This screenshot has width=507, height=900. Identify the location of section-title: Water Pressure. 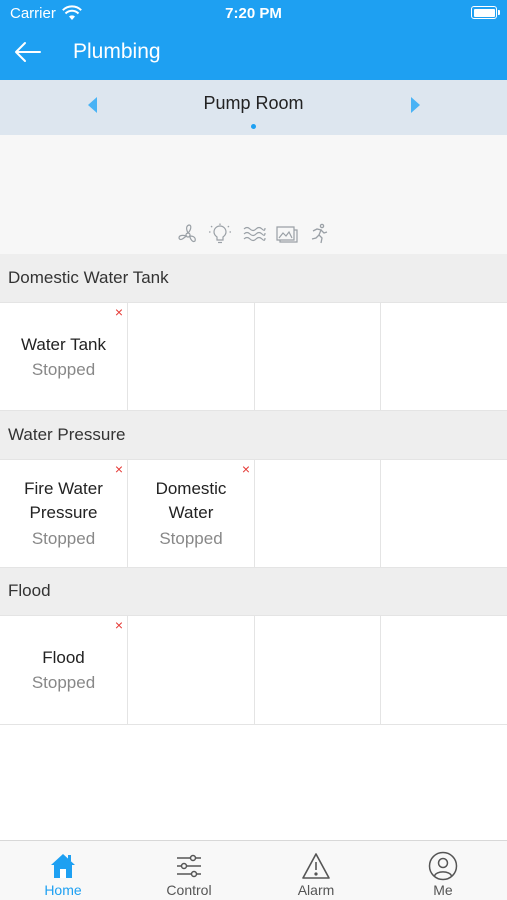
(67, 434).